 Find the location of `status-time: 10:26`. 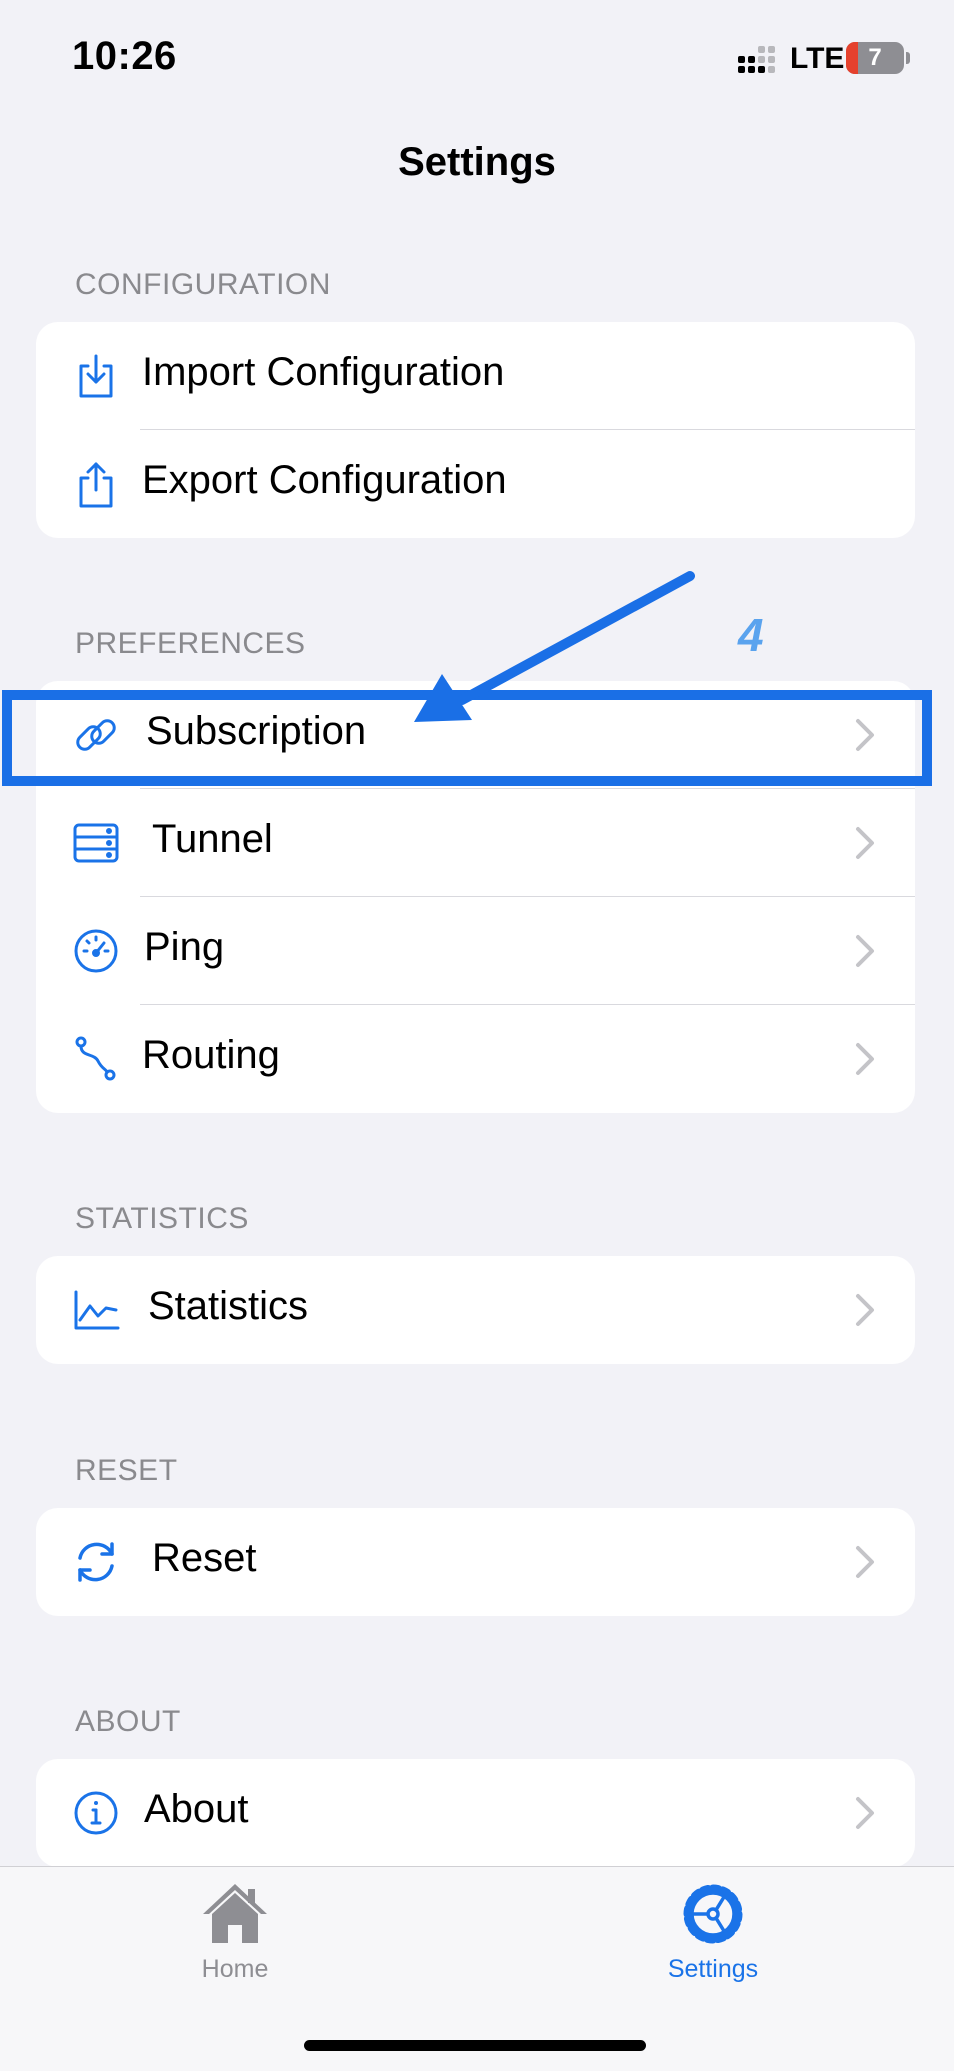

status-time: 10:26 is located at coordinates (124, 56).